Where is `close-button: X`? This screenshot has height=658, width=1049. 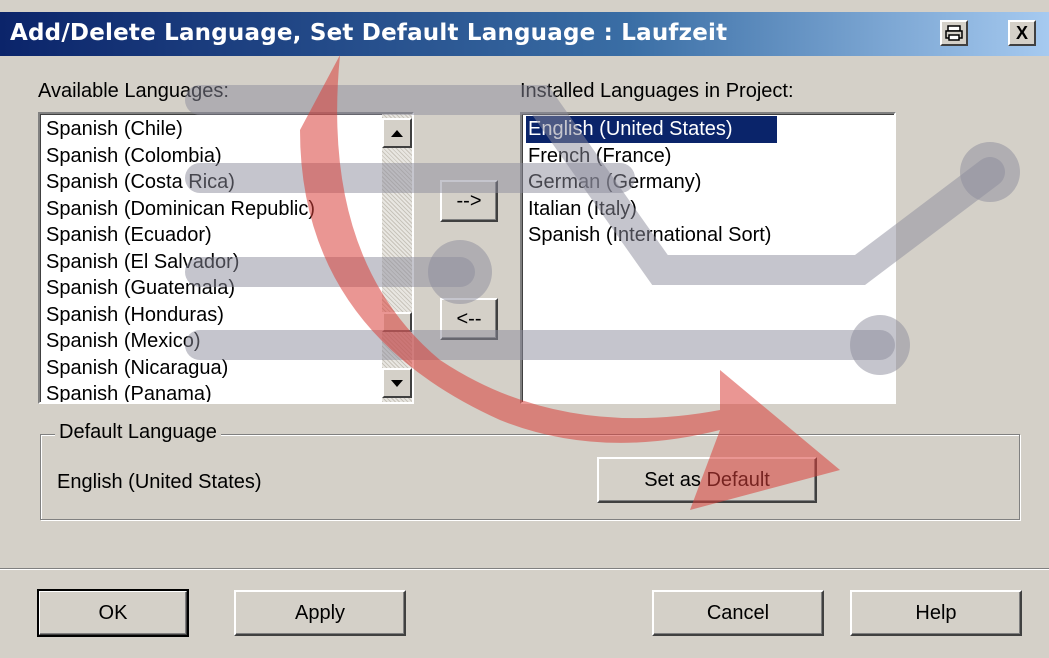
close-button: X is located at coordinates (1022, 33).